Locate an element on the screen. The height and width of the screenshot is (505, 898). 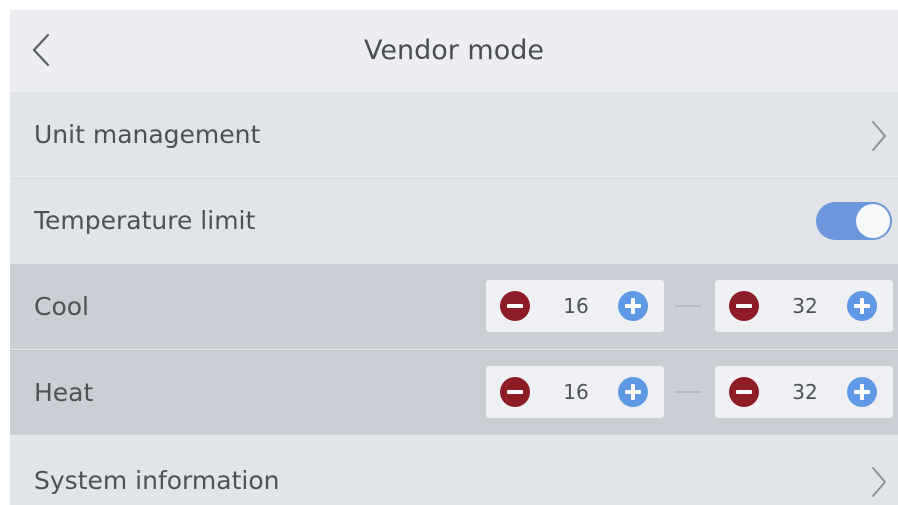
heat-max-stepper: 32 is located at coordinates (804, 392).